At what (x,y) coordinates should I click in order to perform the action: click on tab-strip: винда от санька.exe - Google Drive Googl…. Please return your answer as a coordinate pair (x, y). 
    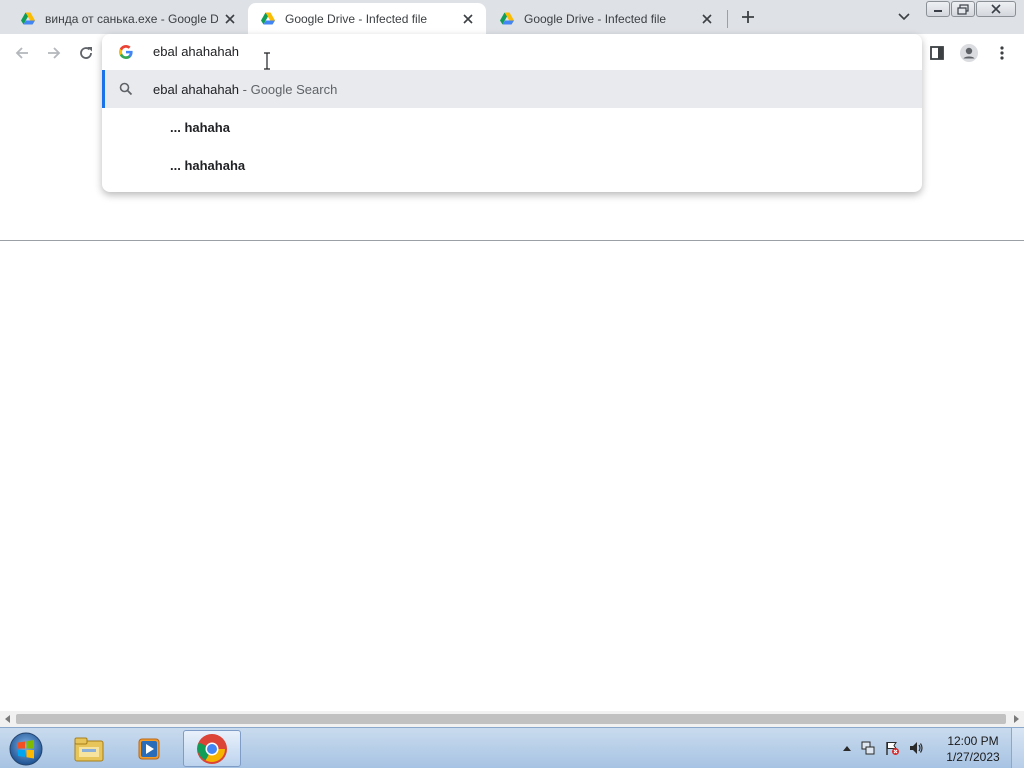
    Looking at the image, I should click on (512, 17).